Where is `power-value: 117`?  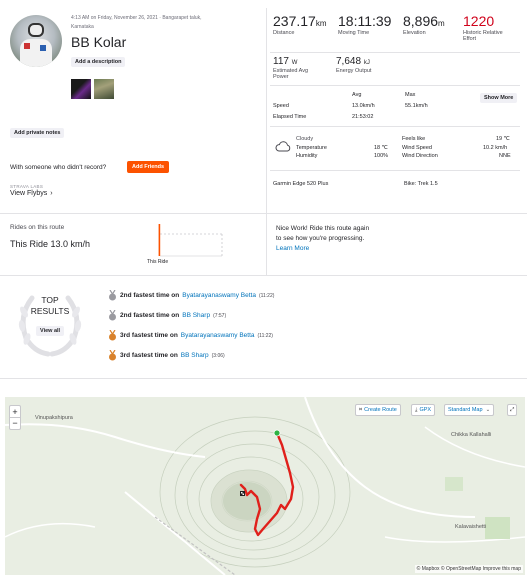 power-value: 117 is located at coordinates (281, 61).